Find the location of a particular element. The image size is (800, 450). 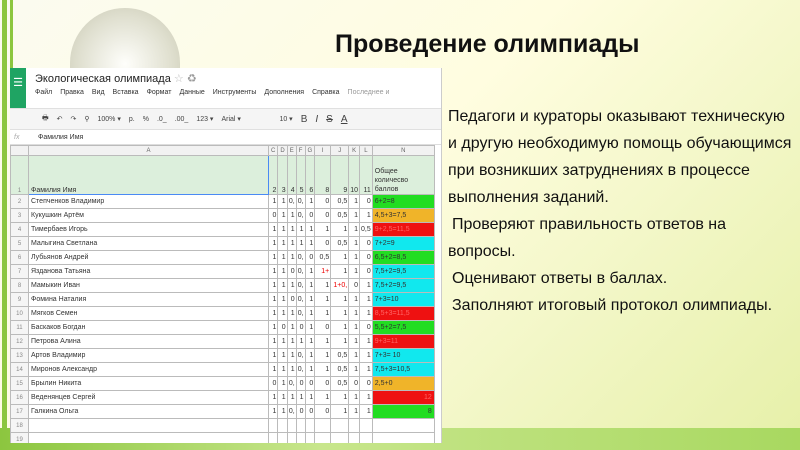

total-score-cell: 9+3=11 is located at coordinates (403, 341).